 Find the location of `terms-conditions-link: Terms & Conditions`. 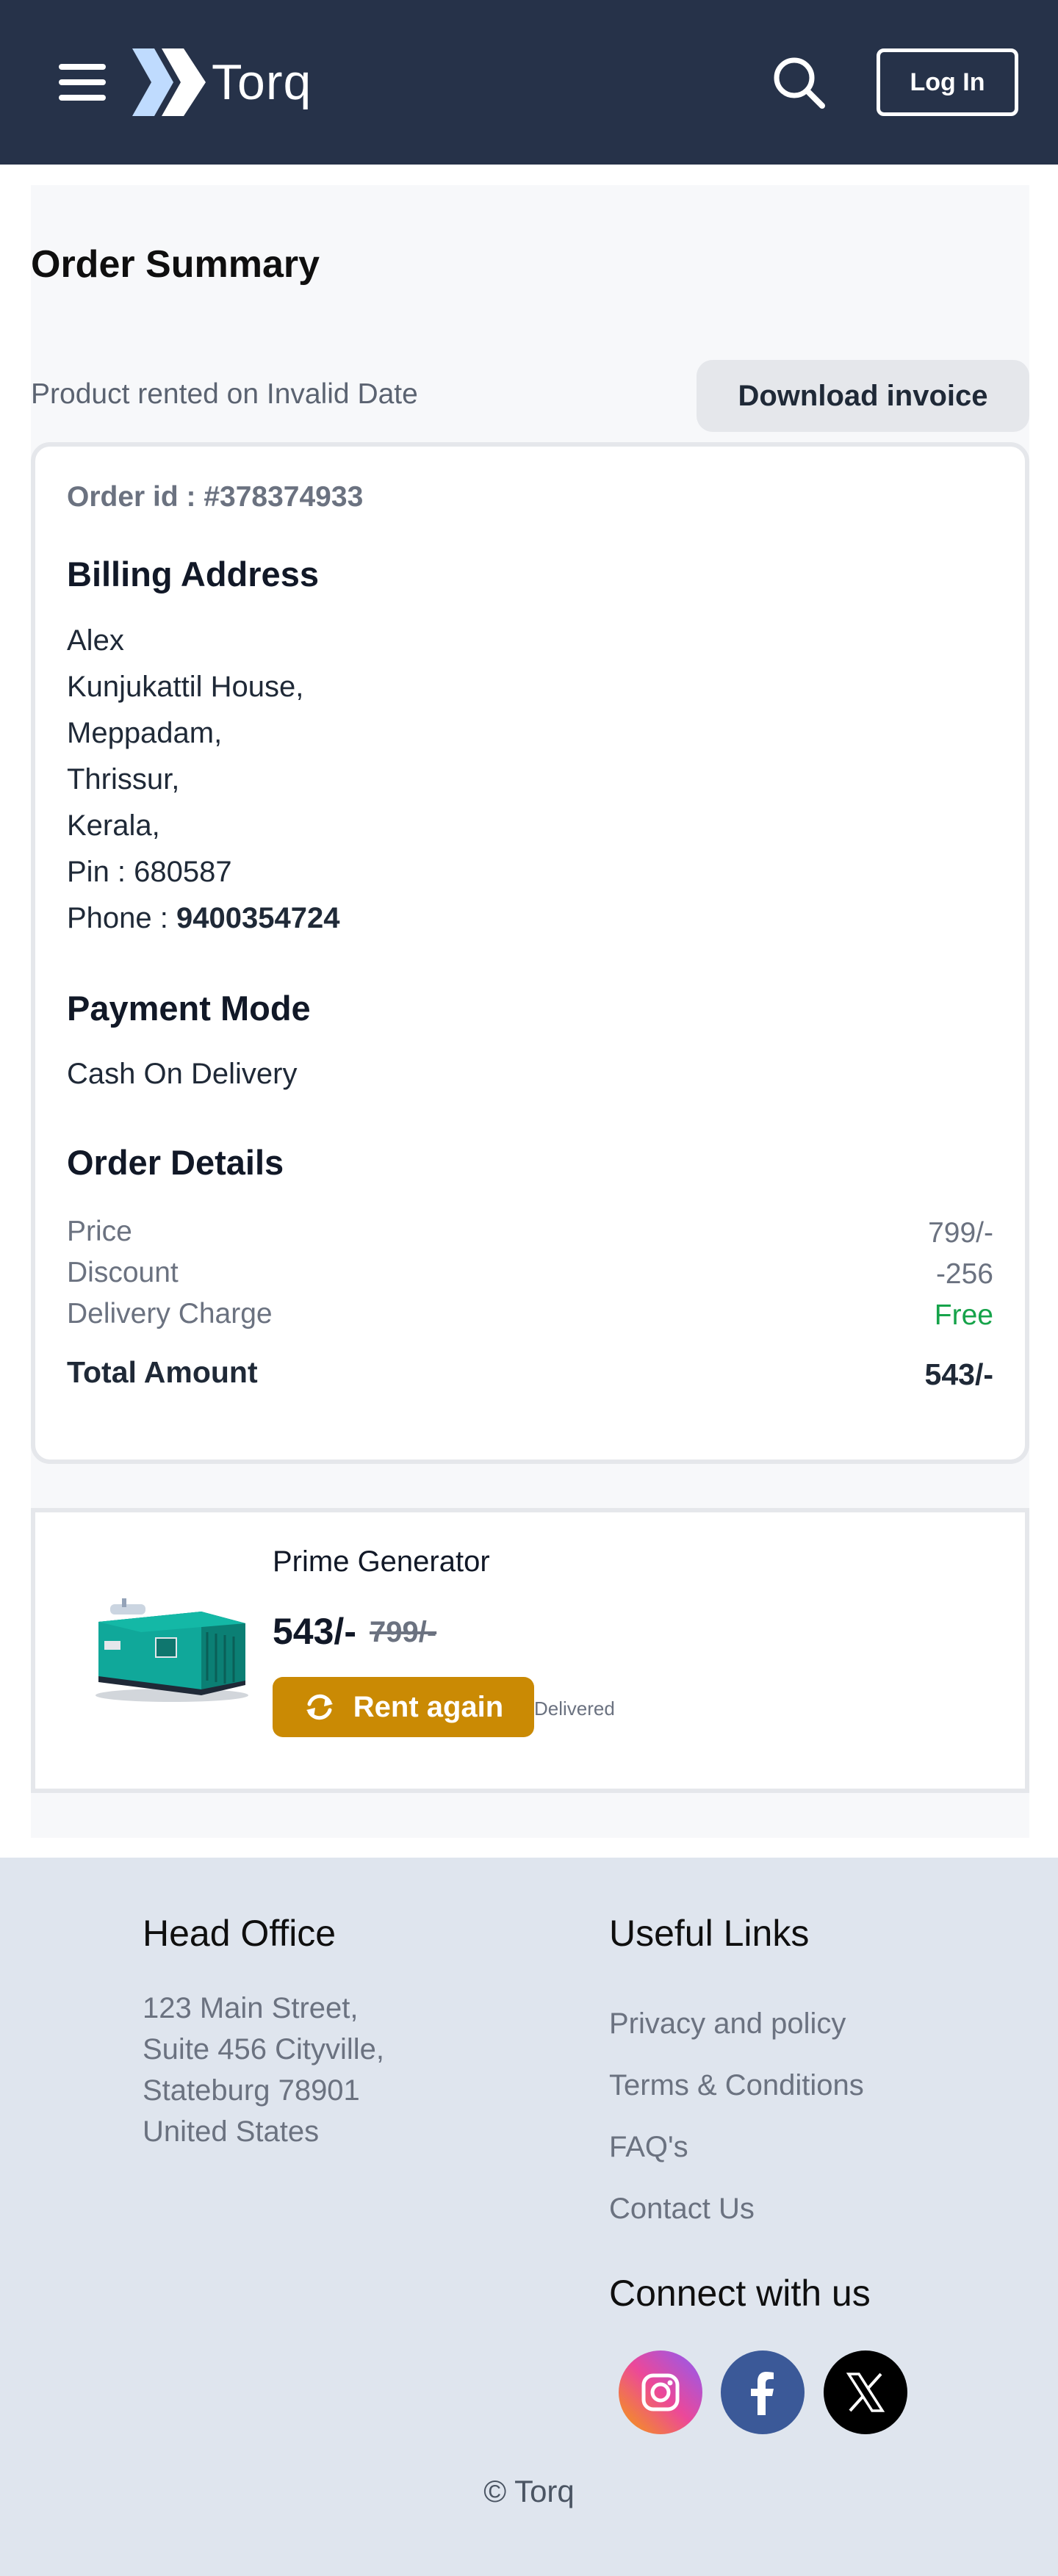

terms-conditions-link: Terms & Conditions is located at coordinates (736, 2086).